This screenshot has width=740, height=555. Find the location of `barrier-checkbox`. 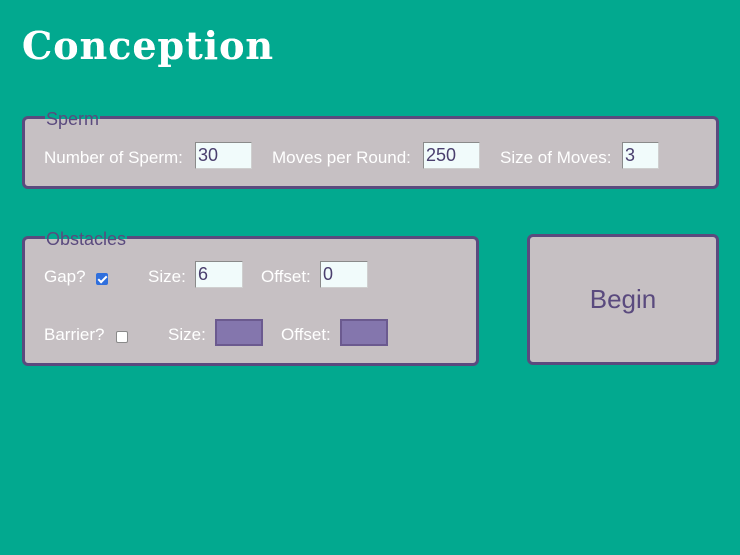

barrier-checkbox is located at coordinates (122, 337).